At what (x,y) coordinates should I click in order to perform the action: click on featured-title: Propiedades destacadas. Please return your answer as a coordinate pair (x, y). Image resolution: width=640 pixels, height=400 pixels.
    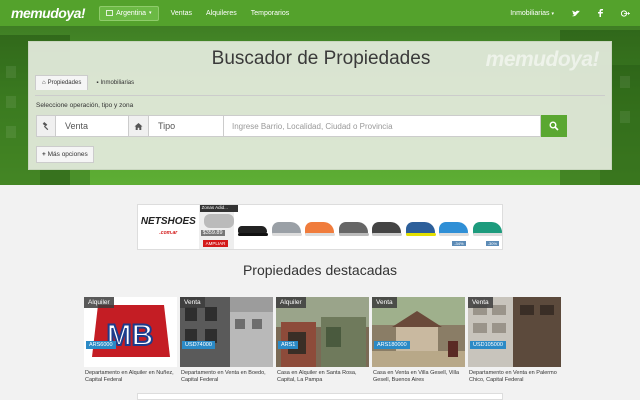
    Looking at the image, I should click on (320, 270).